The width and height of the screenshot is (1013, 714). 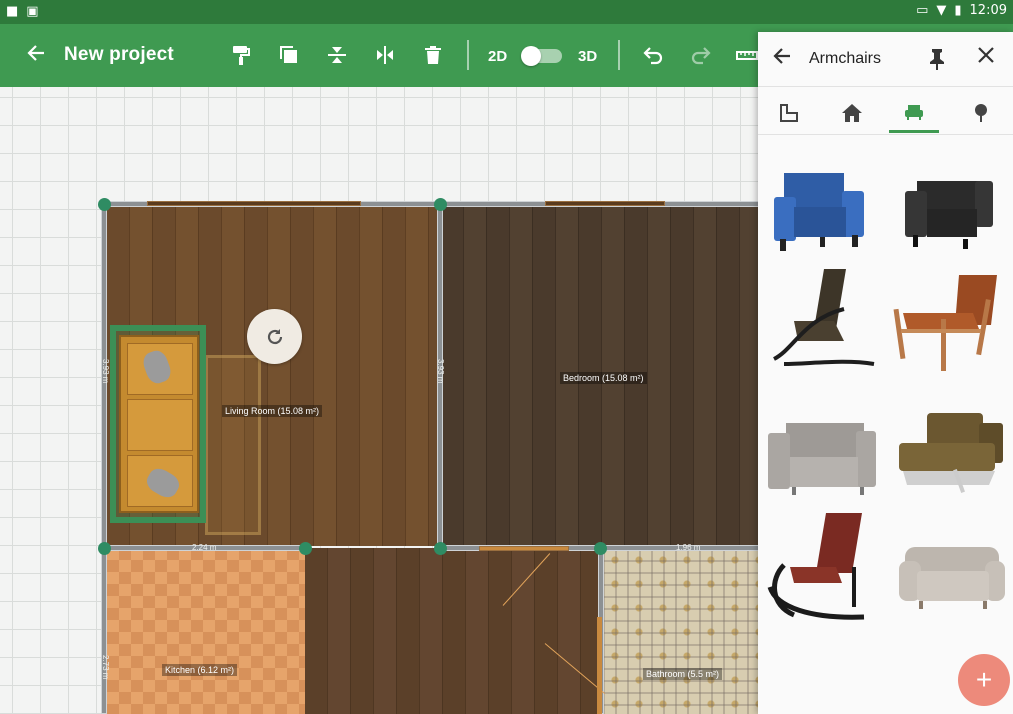 What do you see at coordinates (32, 11) in the screenshot?
I see `clipboard-icon: ▣` at bounding box center [32, 11].